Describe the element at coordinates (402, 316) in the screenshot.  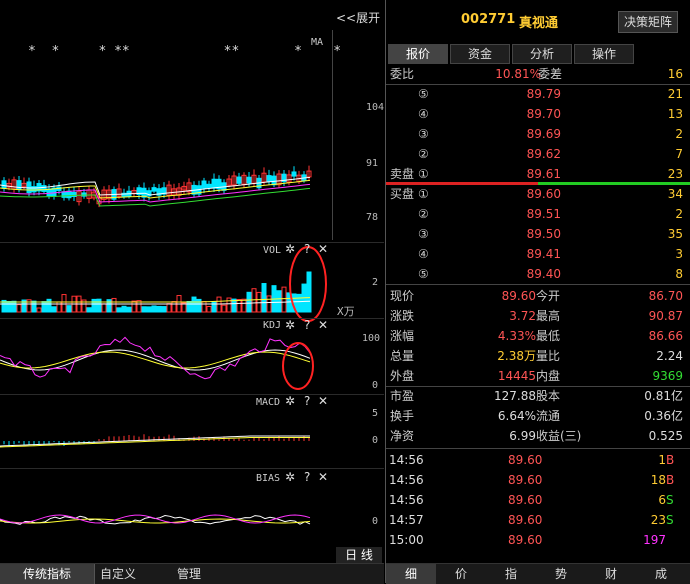
I see `change-label: 涨跌` at that location.